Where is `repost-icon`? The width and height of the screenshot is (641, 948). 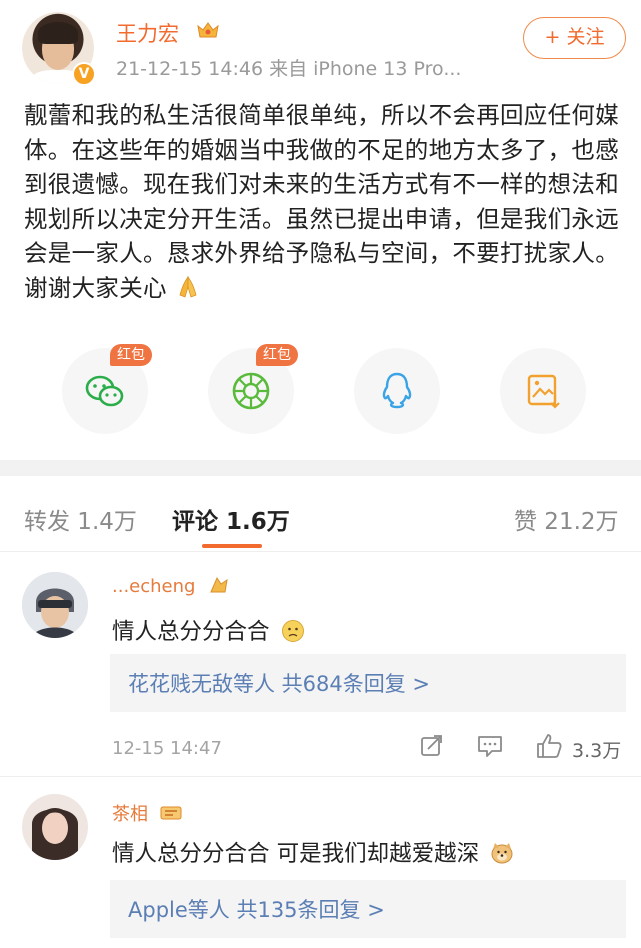 repost-icon is located at coordinates (432, 746).